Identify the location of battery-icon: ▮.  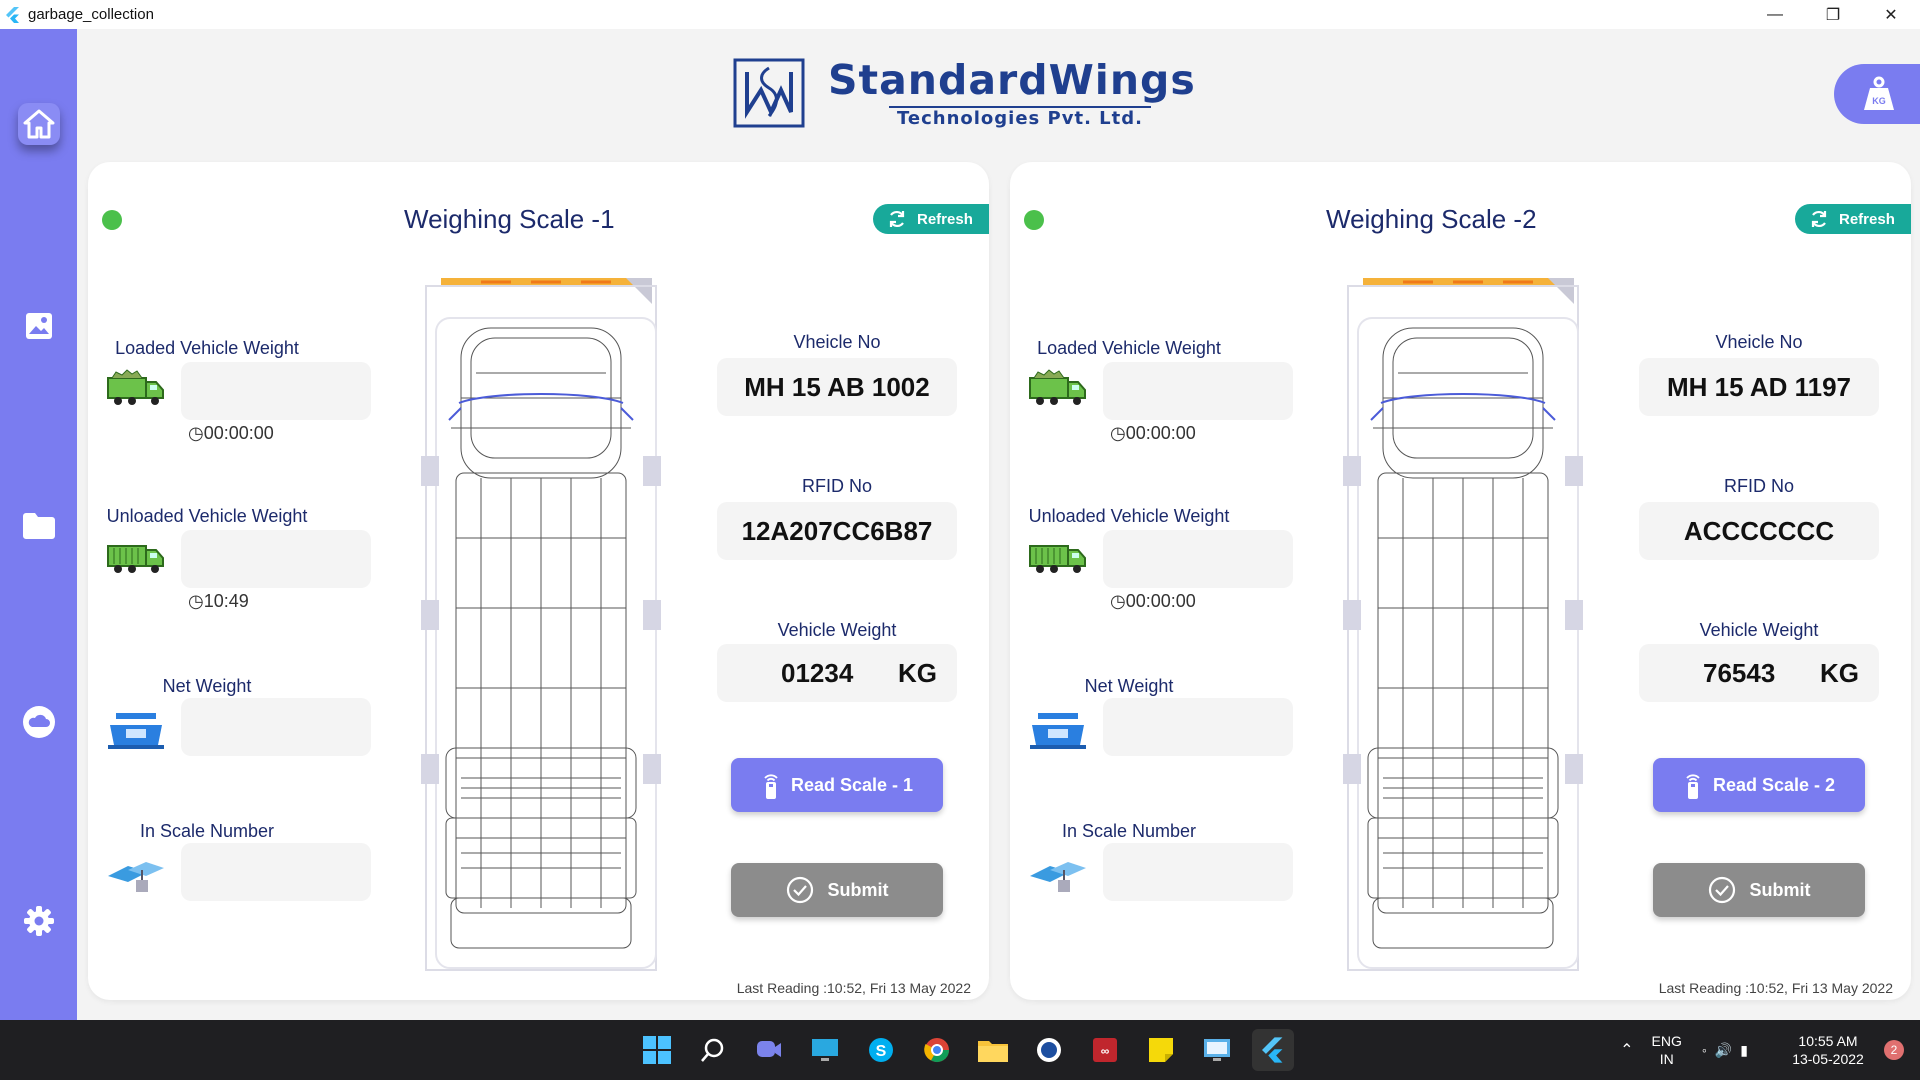
(1744, 1050).